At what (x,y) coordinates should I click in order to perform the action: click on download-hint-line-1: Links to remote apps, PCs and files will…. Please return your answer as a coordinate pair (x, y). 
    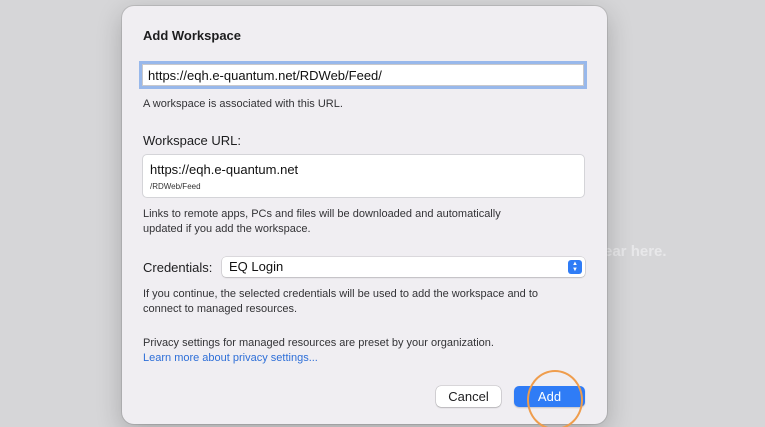
    Looking at the image, I should click on (322, 214).